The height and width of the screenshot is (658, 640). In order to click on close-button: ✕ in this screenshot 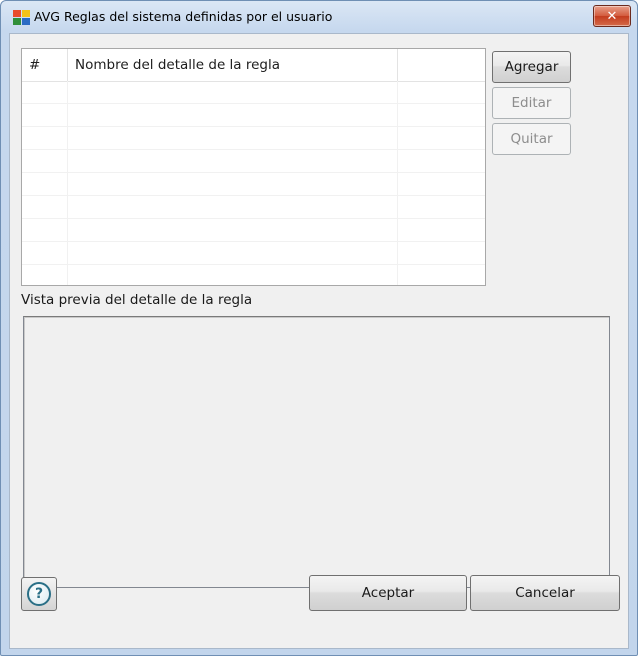, I will do `click(612, 16)`.